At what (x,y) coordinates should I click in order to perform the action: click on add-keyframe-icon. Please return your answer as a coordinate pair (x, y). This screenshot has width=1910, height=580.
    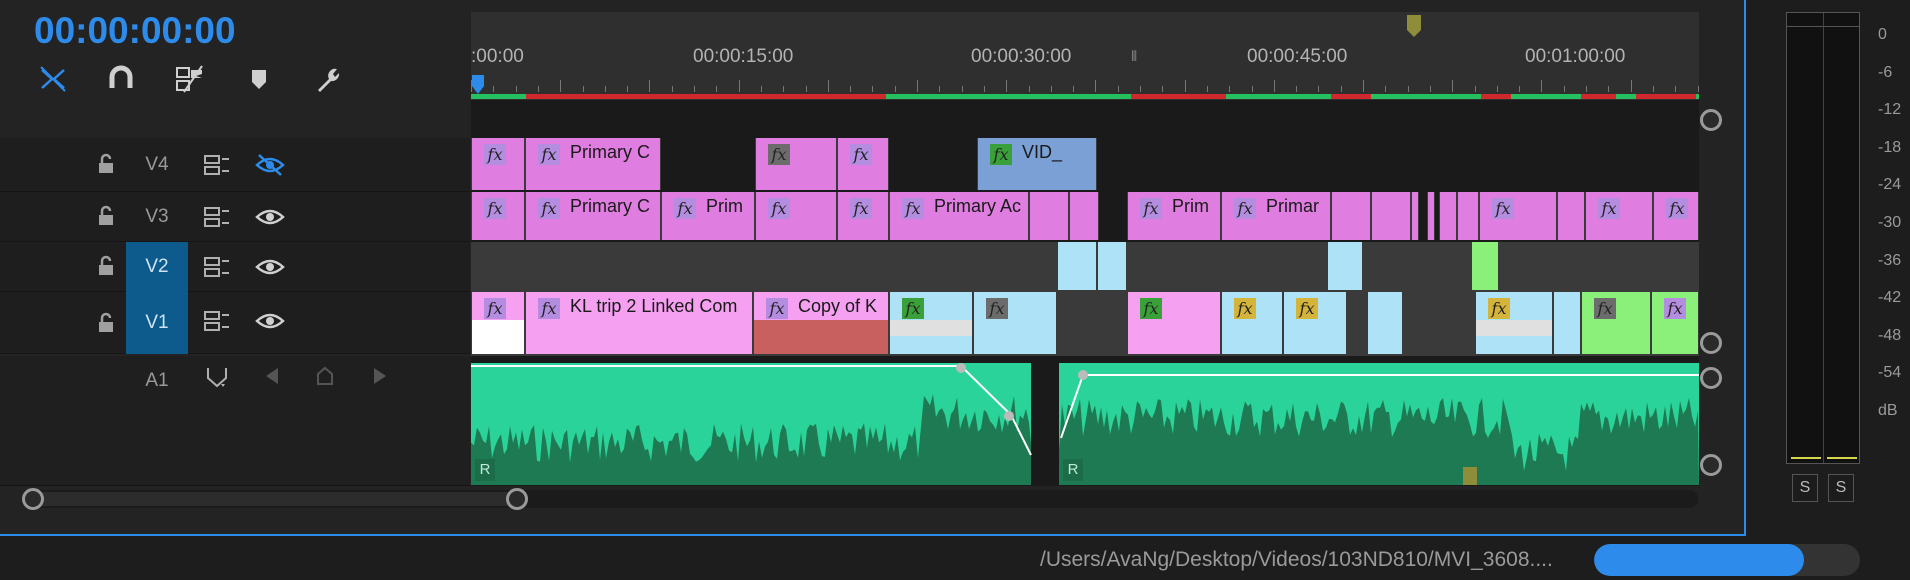
    Looking at the image, I should click on (325, 376).